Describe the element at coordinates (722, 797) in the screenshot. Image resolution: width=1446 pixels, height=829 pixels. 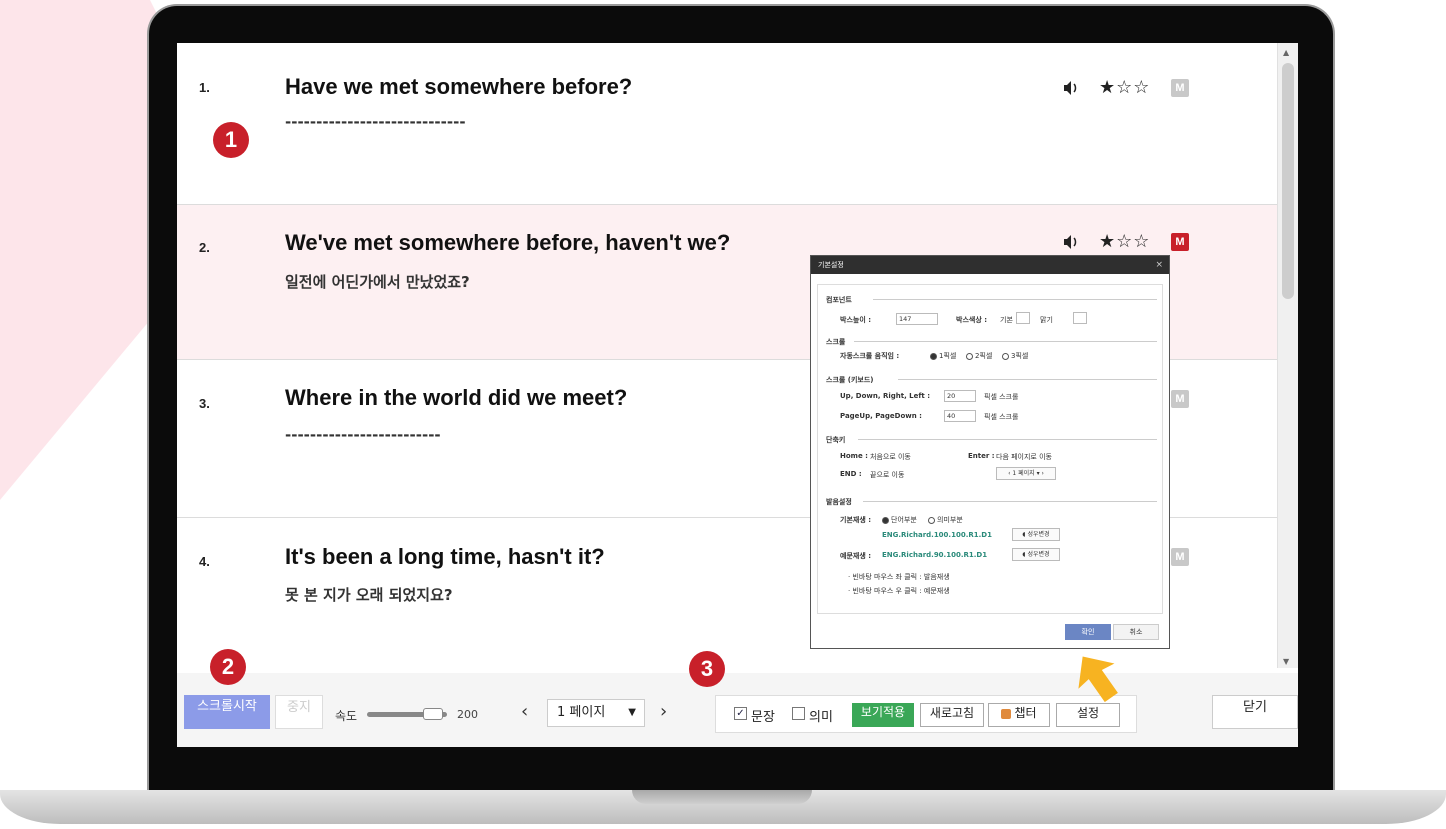
I see `laptop-notch` at that location.